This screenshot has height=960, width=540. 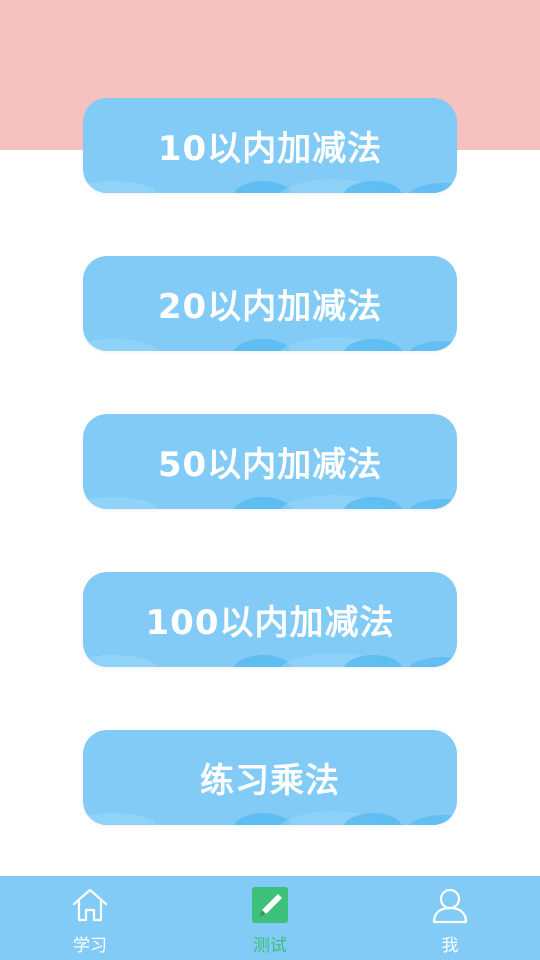 I want to click on menu-button-add-sub-50: 50以内加减法, so click(x=270, y=461).